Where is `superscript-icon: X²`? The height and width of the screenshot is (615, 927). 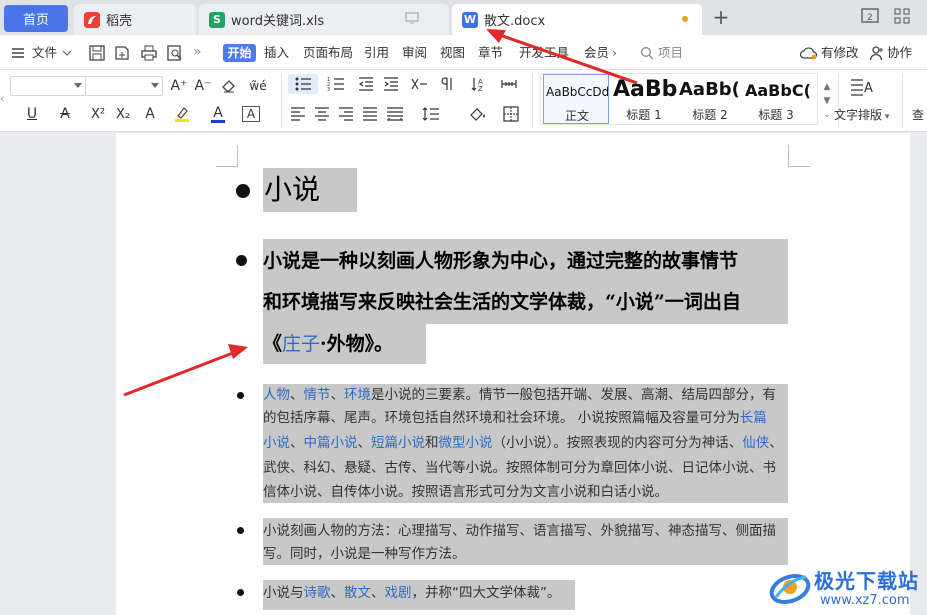
superscript-icon: X² is located at coordinates (98, 114).